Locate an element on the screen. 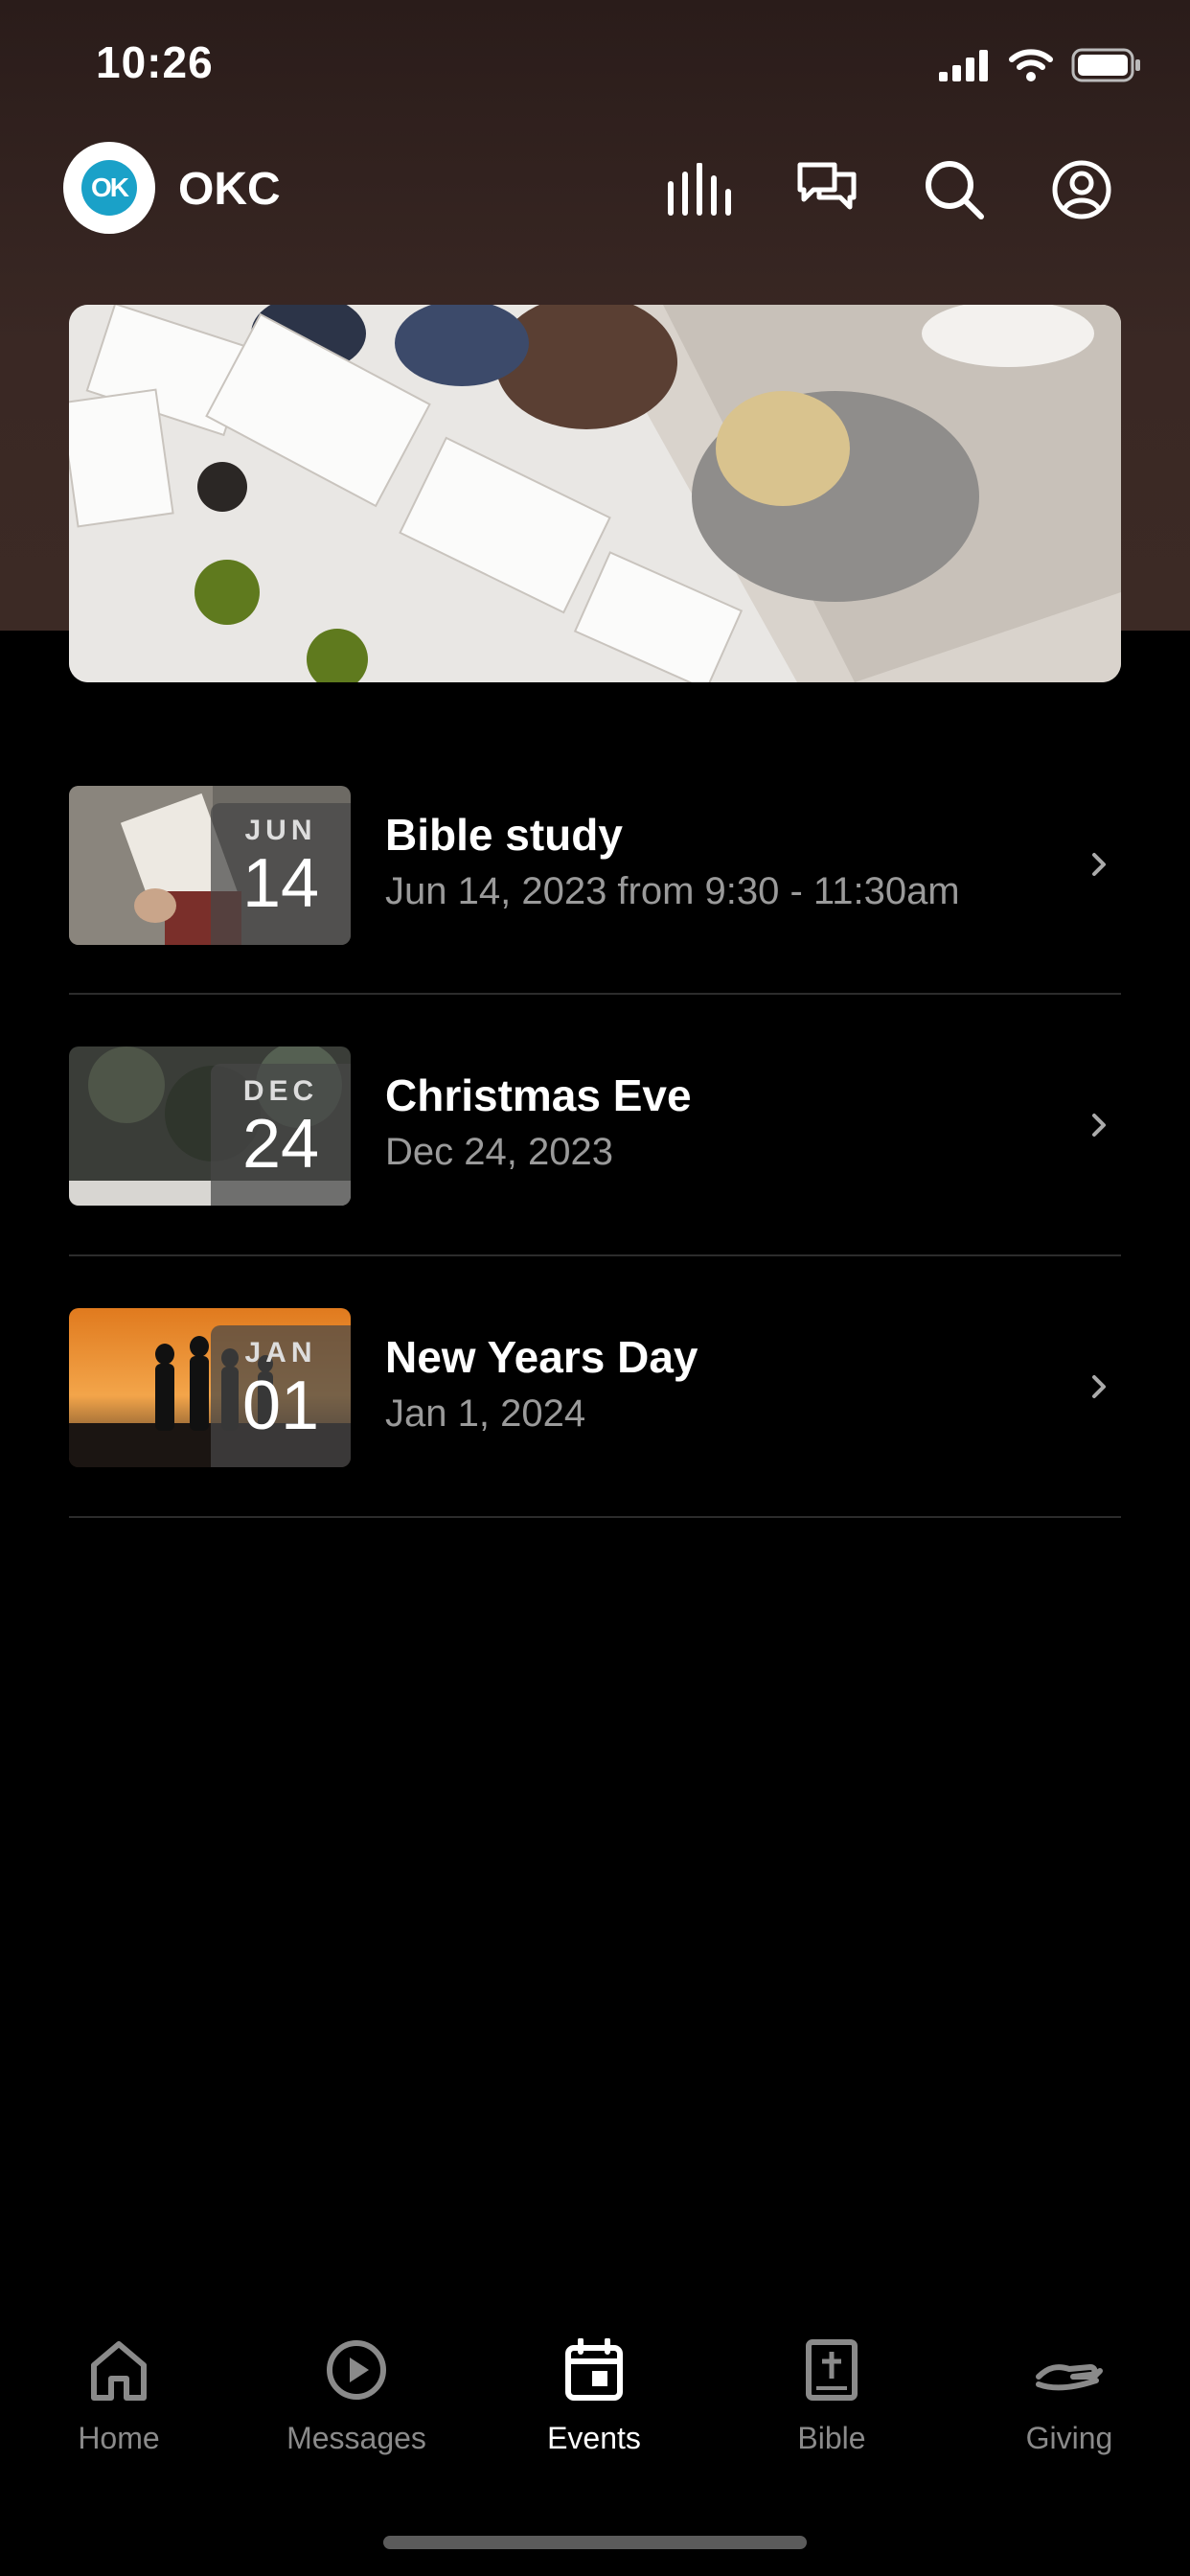 The image size is (1190, 2576). search-button is located at coordinates (955, 189).